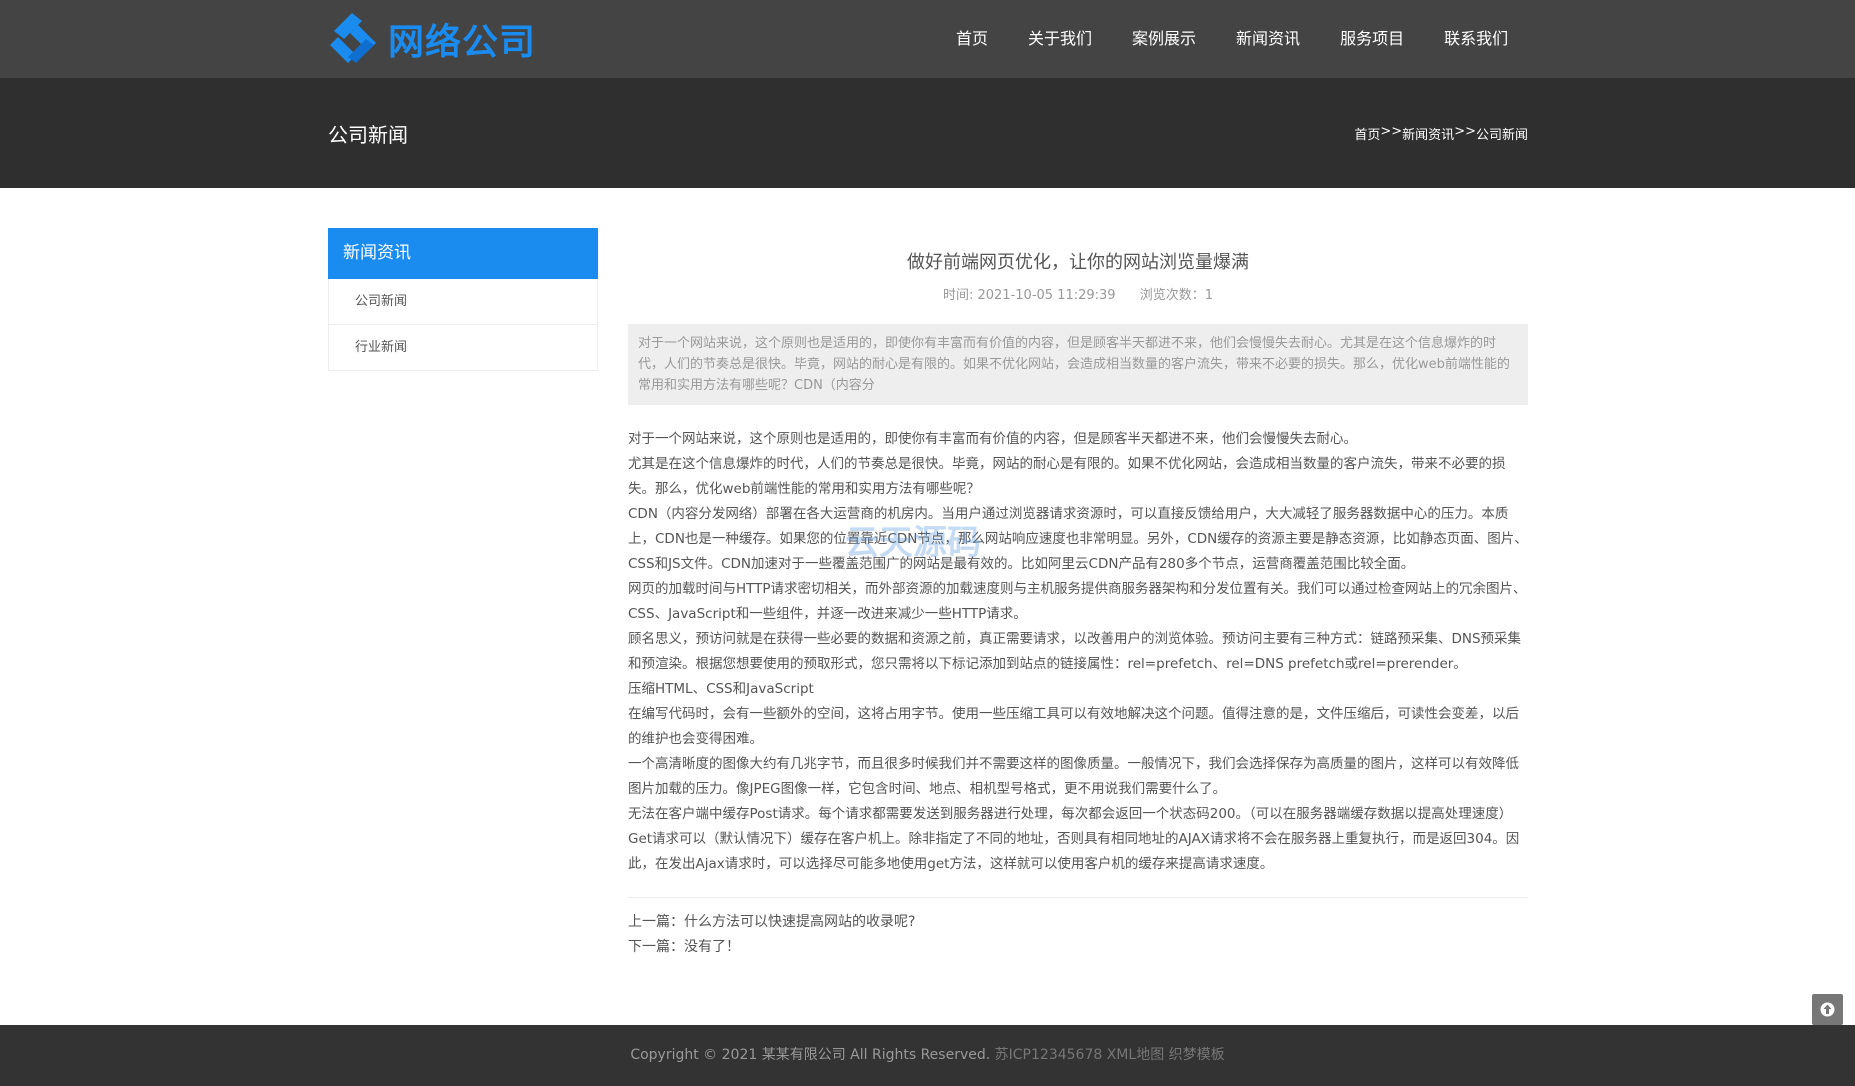 This screenshot has height=1086, width=1855. I want to click on nav-home: 首页, so click(972, 39).